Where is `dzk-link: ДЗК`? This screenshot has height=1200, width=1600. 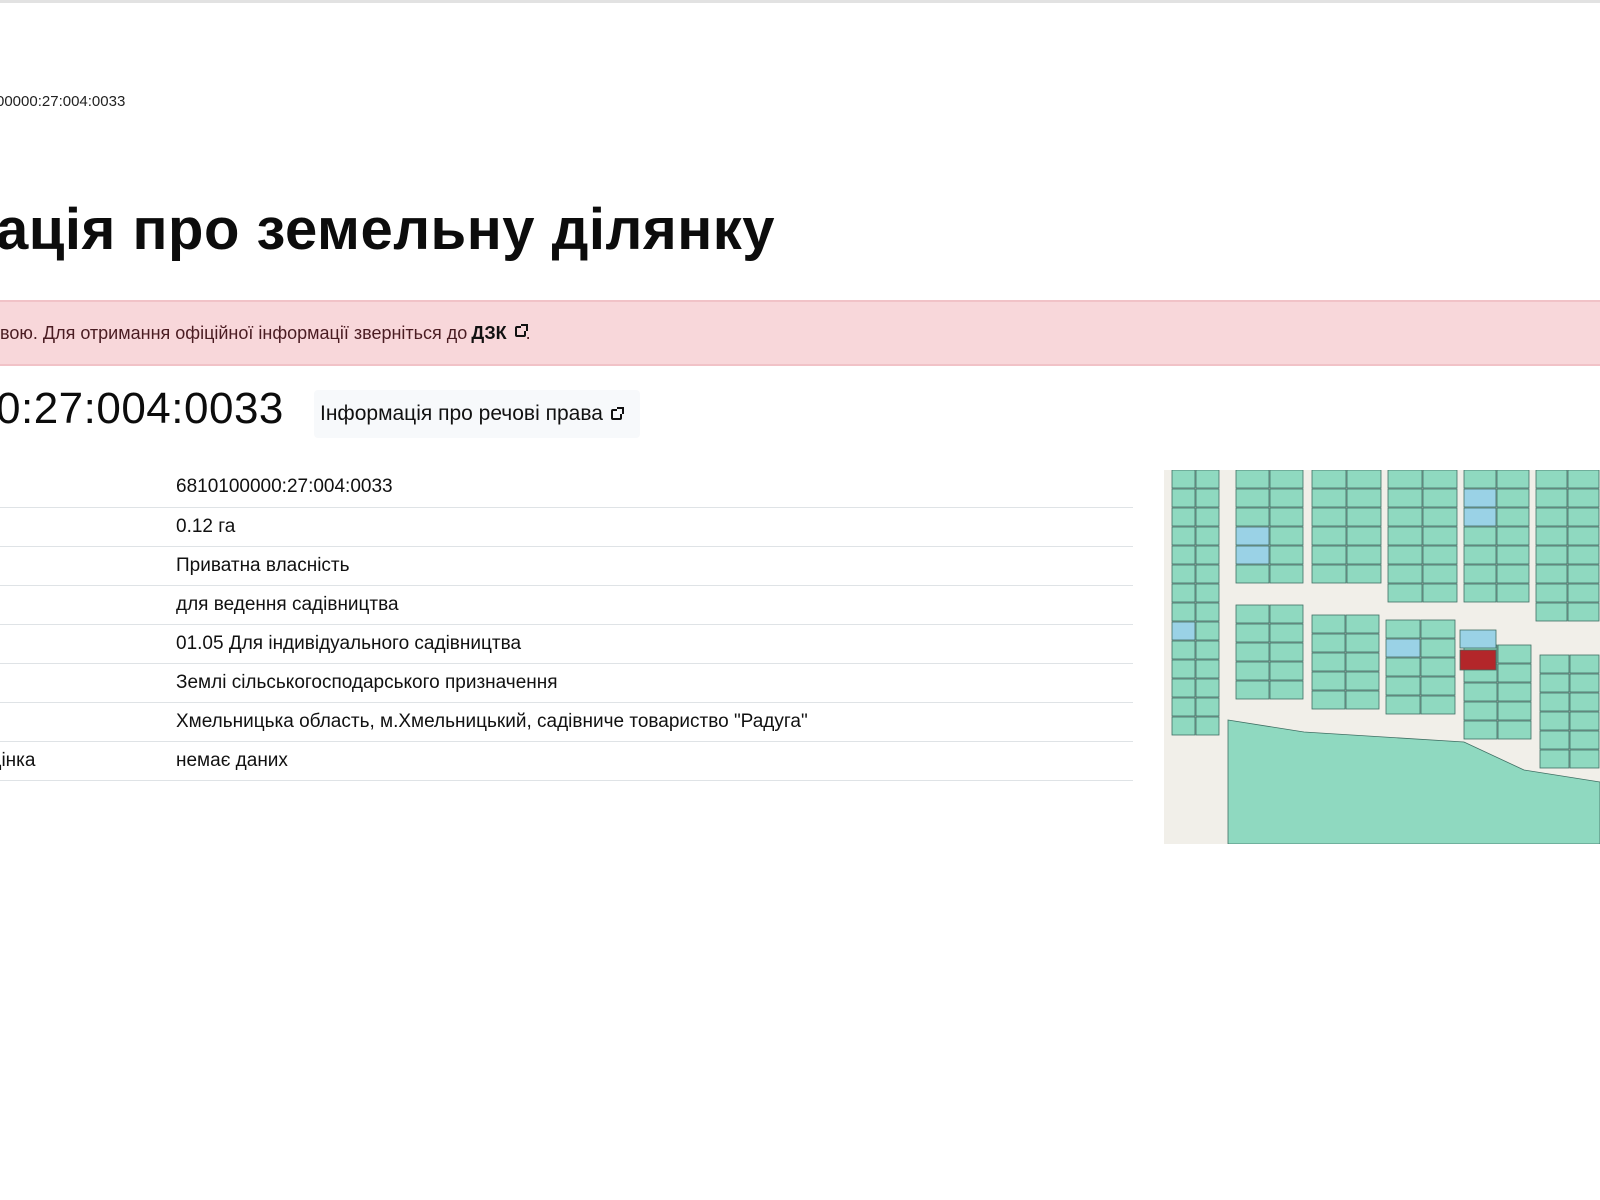 dzk-link: ДЗК is located at coordinates (499, 333).